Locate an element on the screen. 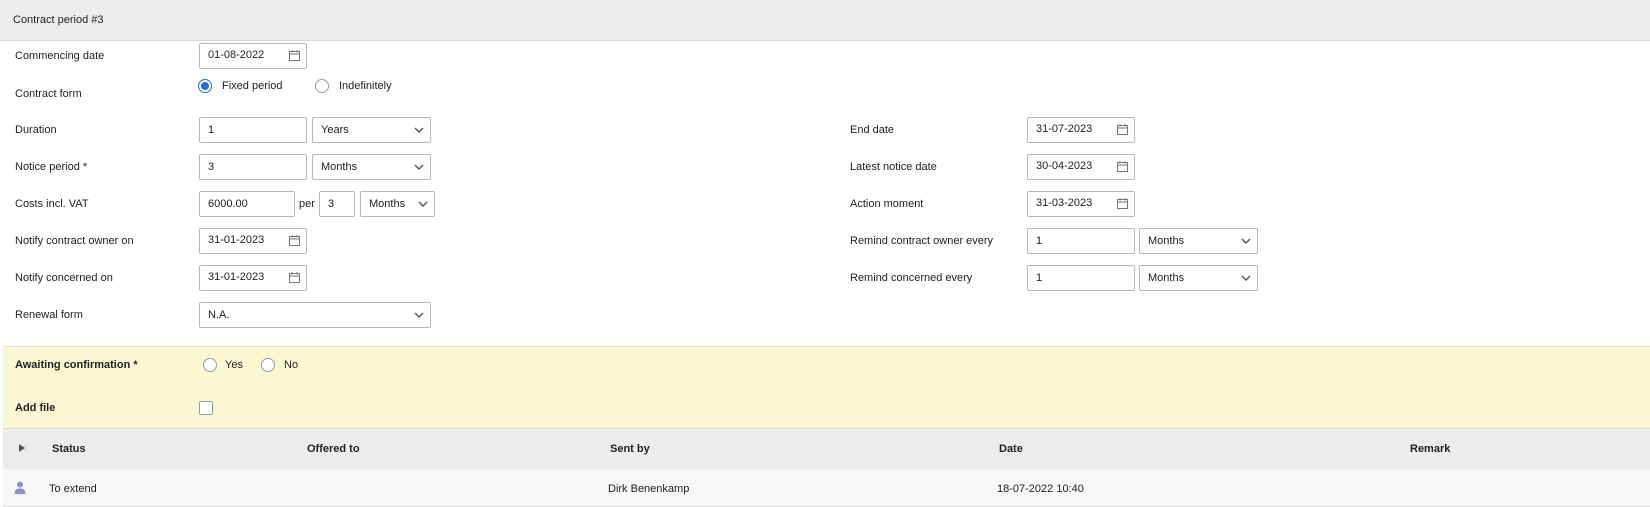  action-moment-date-field is located at coordinates (1081, 204).